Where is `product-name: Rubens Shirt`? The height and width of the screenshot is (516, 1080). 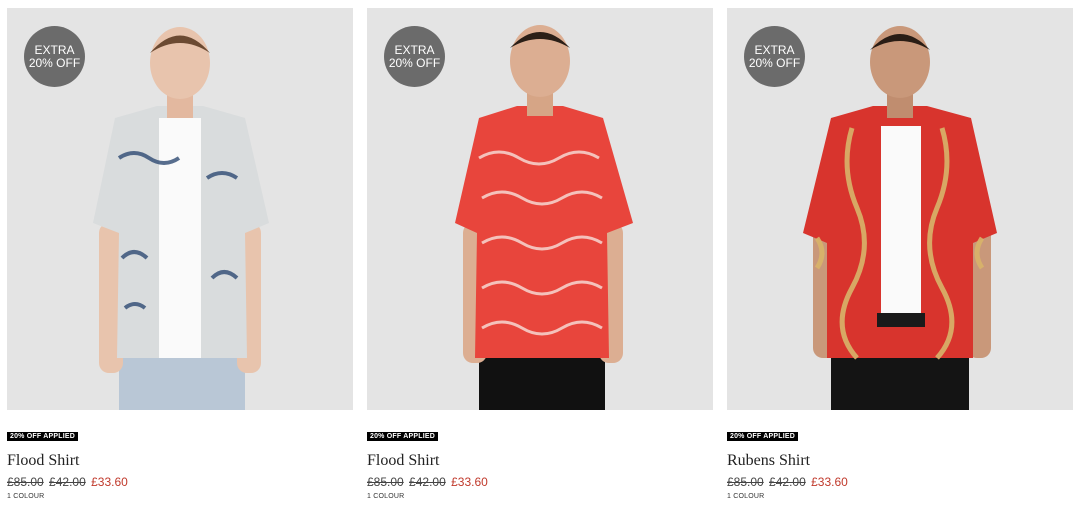 product-name: Rubens Shirt is located at coordinates (768, 461).